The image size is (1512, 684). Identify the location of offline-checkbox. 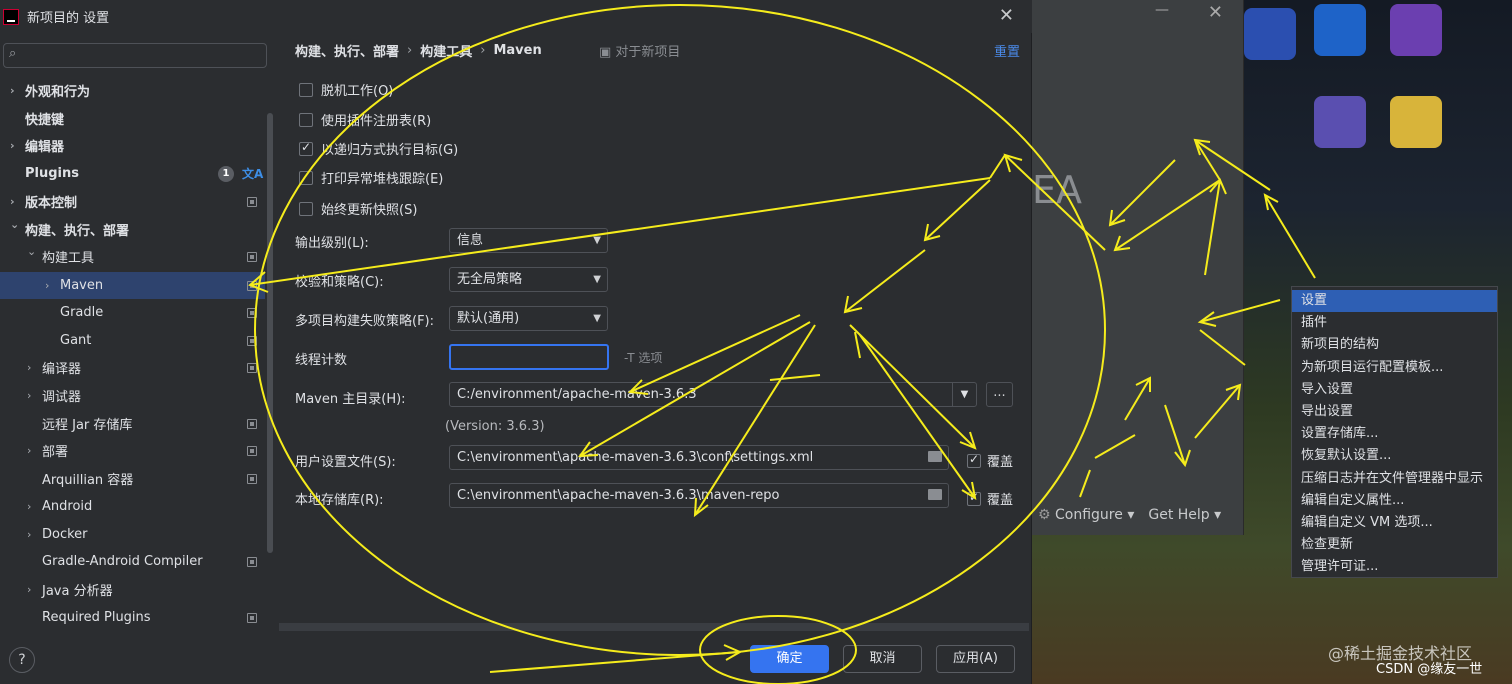
(306, 89).